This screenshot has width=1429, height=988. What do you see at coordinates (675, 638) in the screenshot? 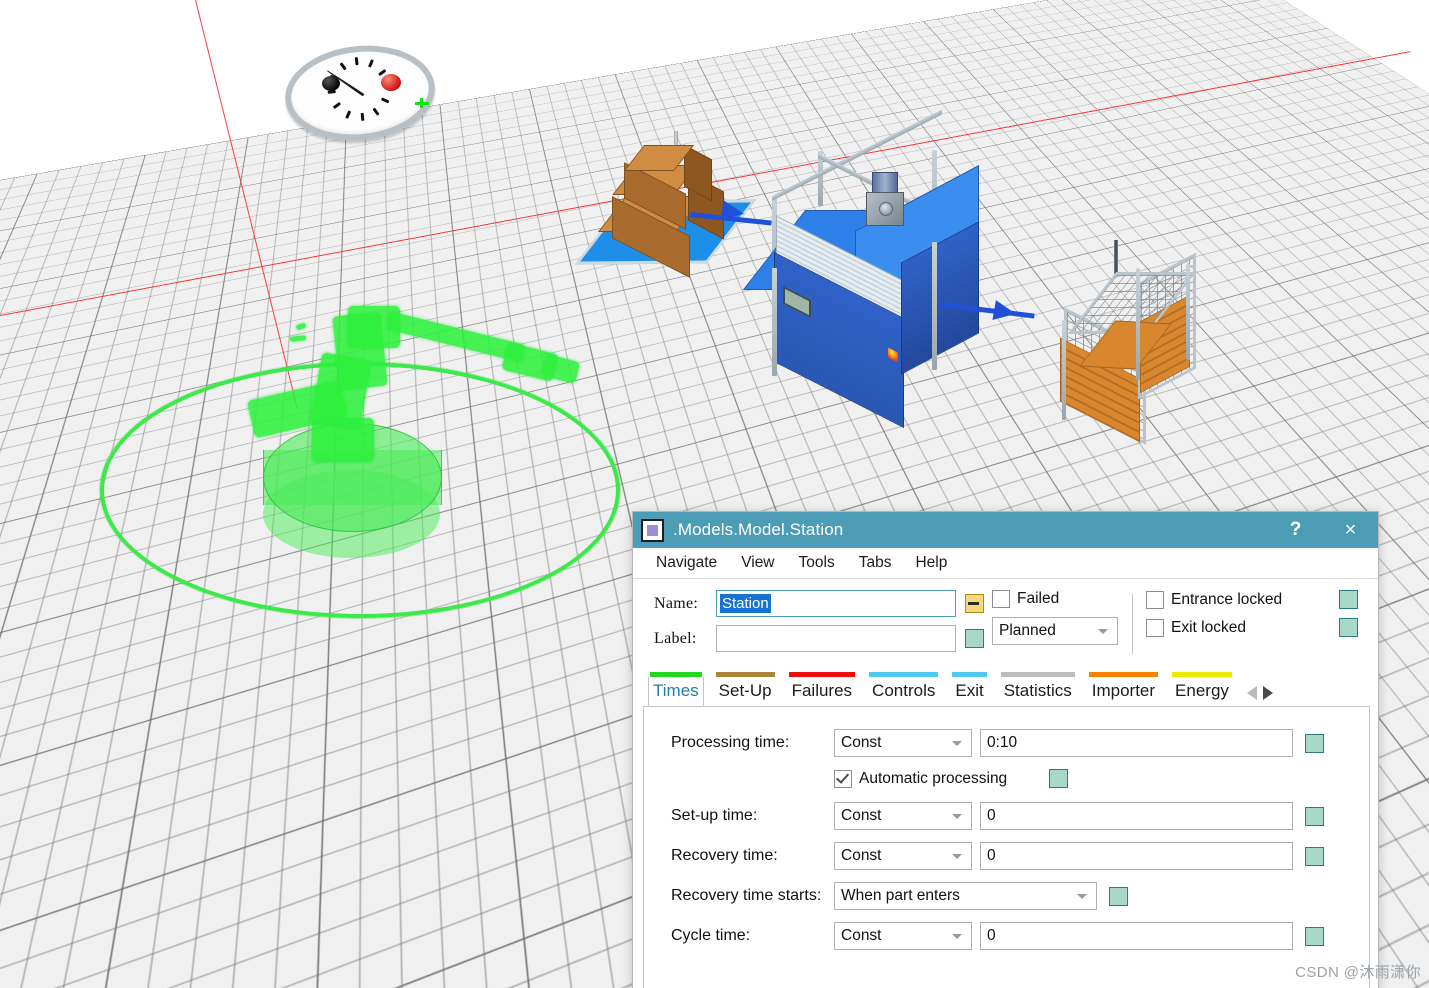
I see `label-label: Label:` at bounding box center [675, 638].